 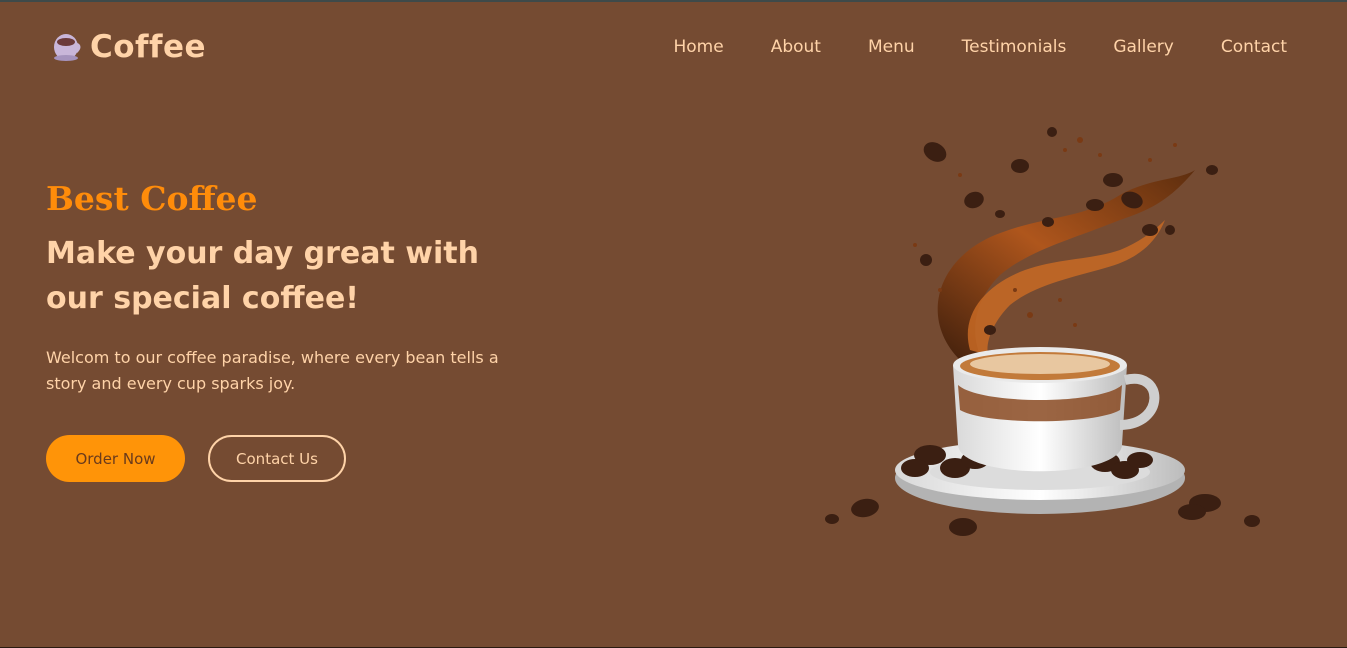 What do you see at coordinates (152, 198) in the screenshot?
I see `hero-kicker: Best Coffee` at bounding box center [152, 198].